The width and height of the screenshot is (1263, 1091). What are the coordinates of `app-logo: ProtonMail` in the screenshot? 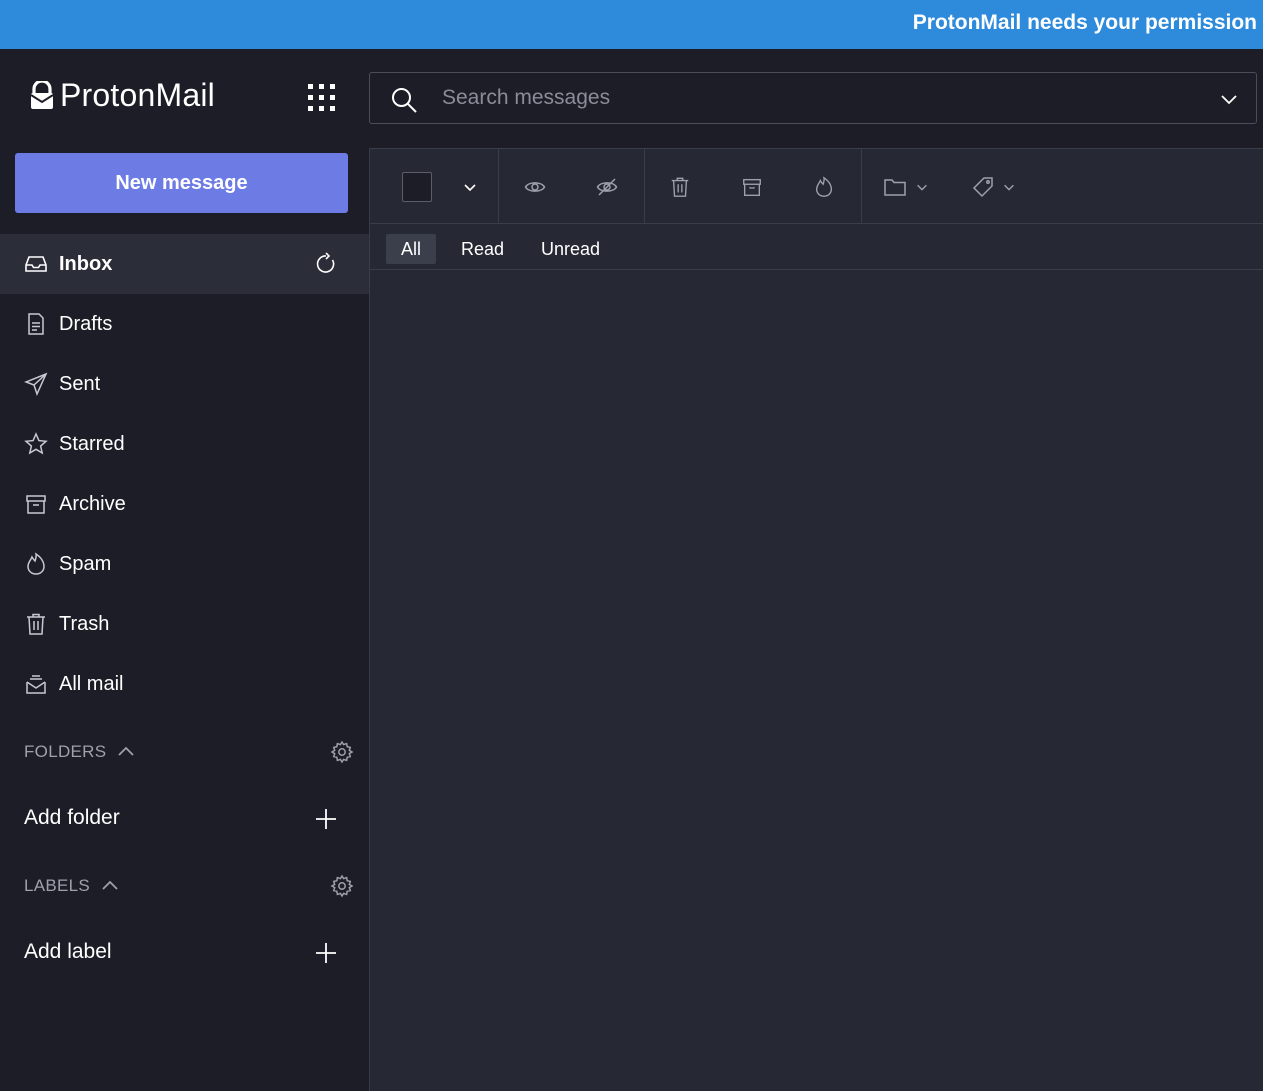 It's located at (122, 95).